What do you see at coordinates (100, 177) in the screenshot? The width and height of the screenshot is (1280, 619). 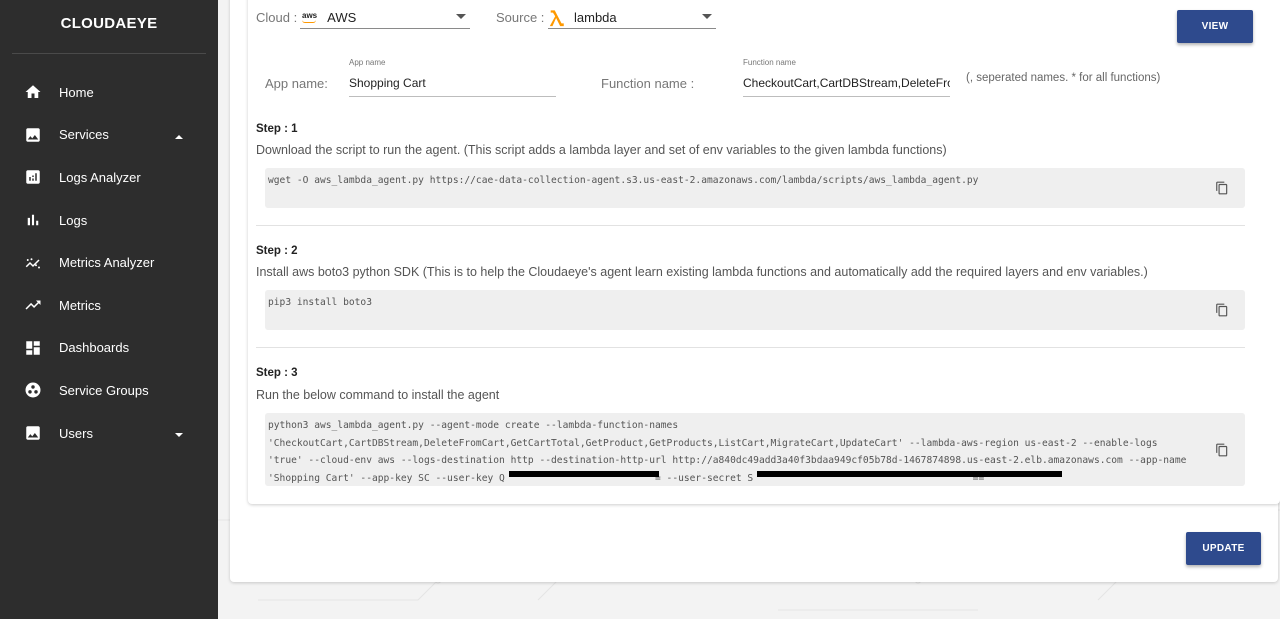 I see `sidebar-item-label: Logs Analyzer` at bounding box center [100, 177].